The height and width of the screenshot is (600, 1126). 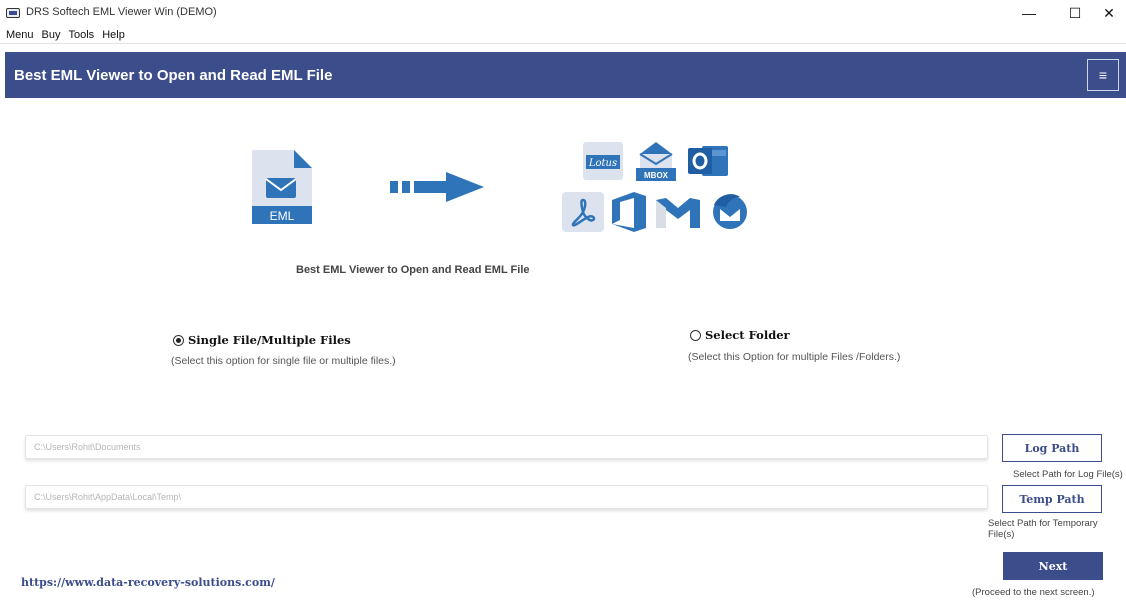 I want to click on close-button: ✕, so click(x=1106, y=13).